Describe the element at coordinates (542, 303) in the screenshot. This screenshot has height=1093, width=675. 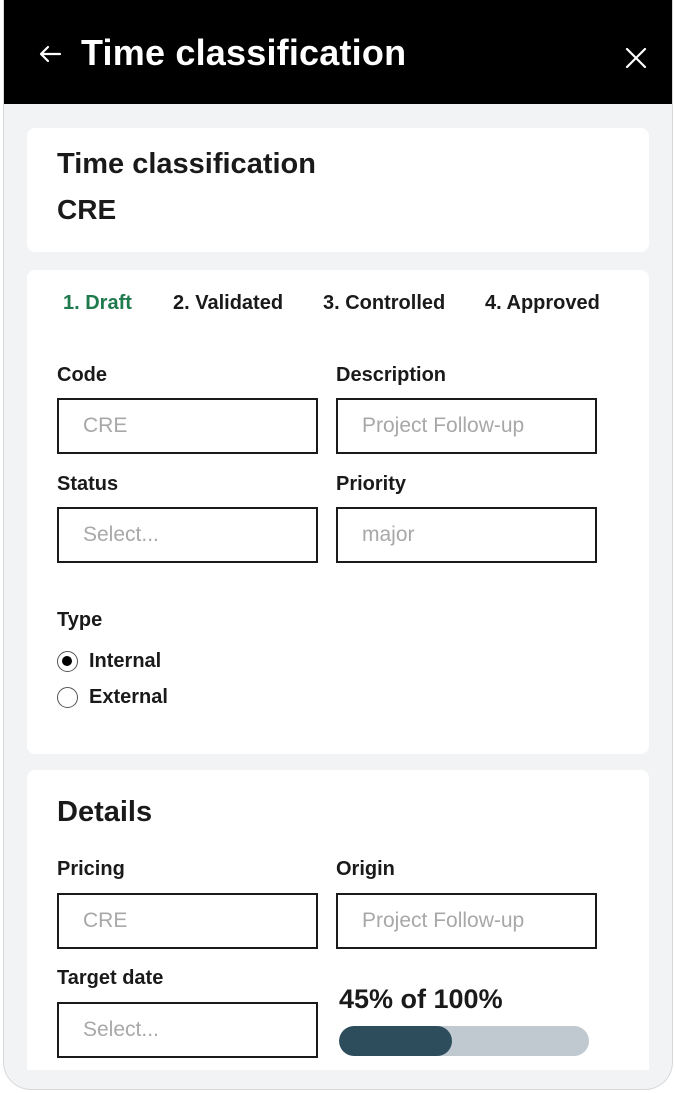
I see `step-approved: 4. Approved` at that location.